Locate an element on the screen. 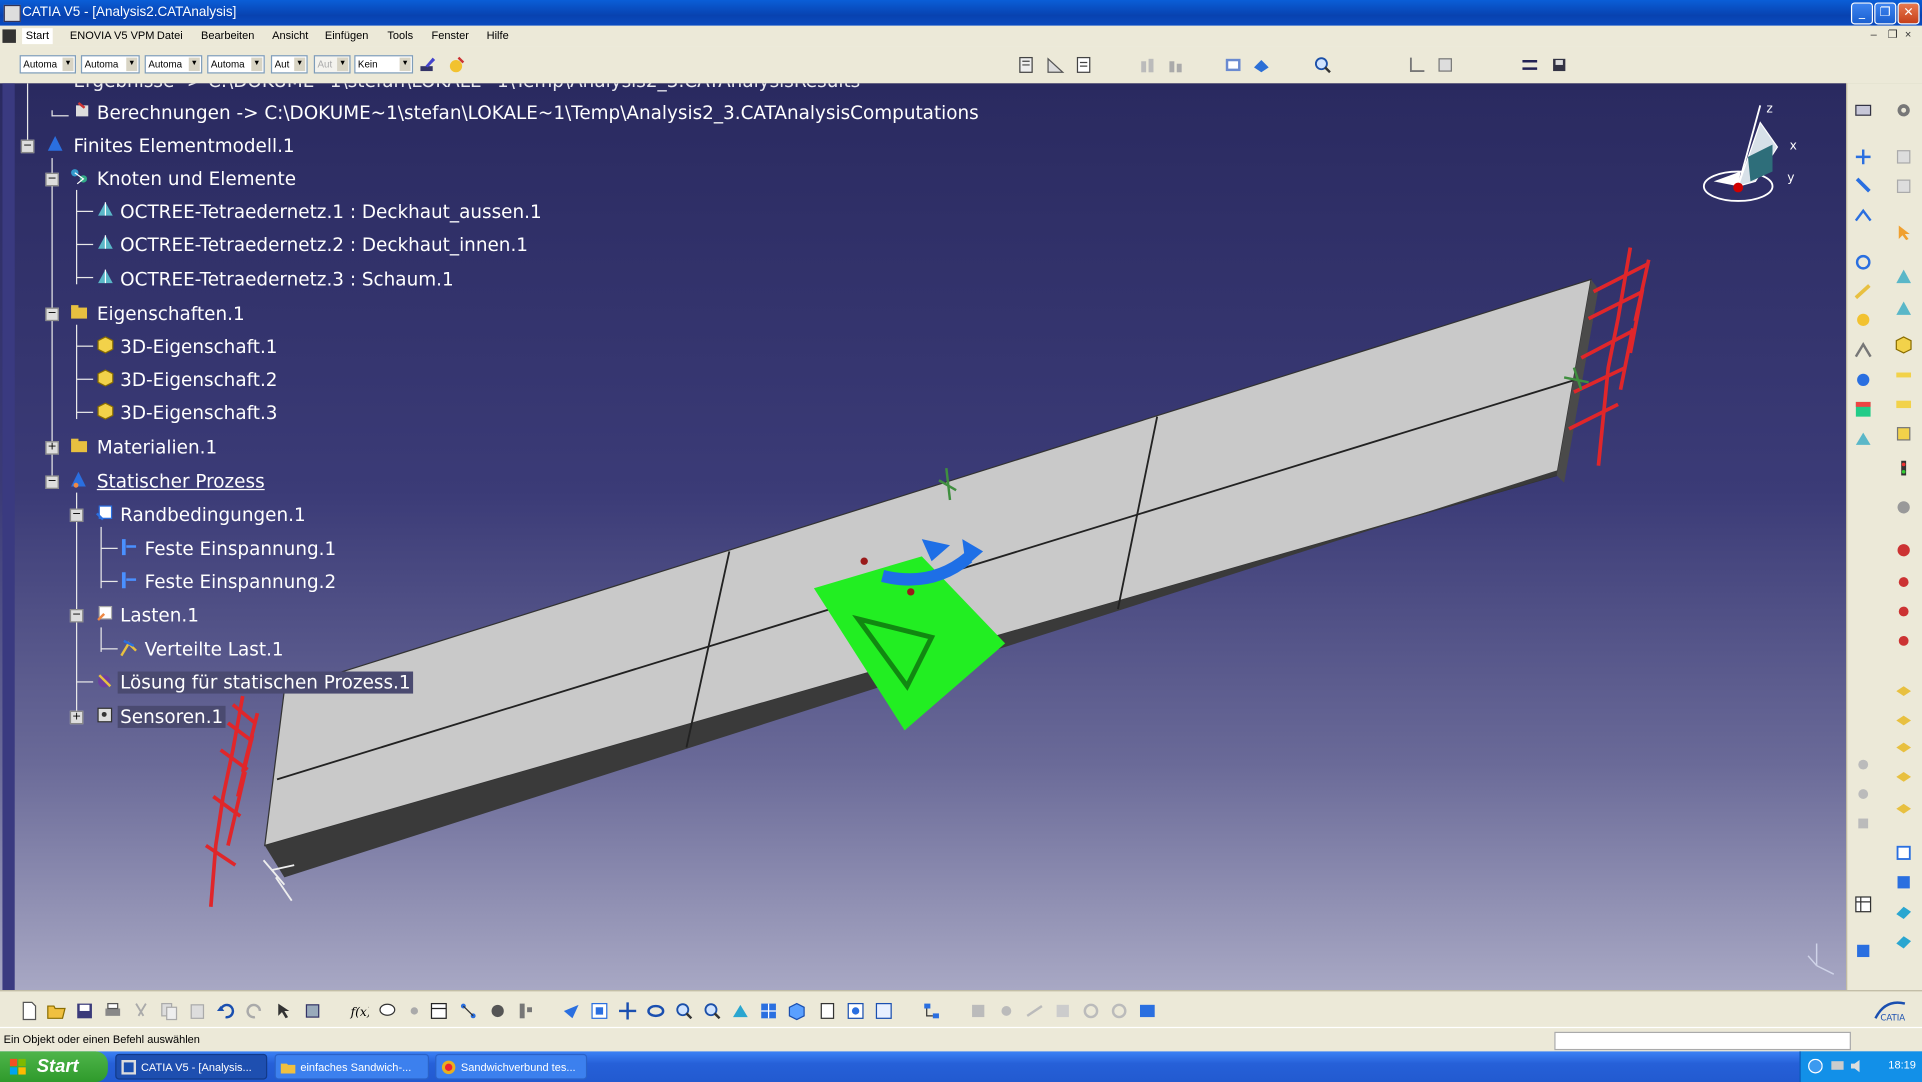 The image size is (1922, 1082). layer2-icon is located at coordinates (1904, 718).